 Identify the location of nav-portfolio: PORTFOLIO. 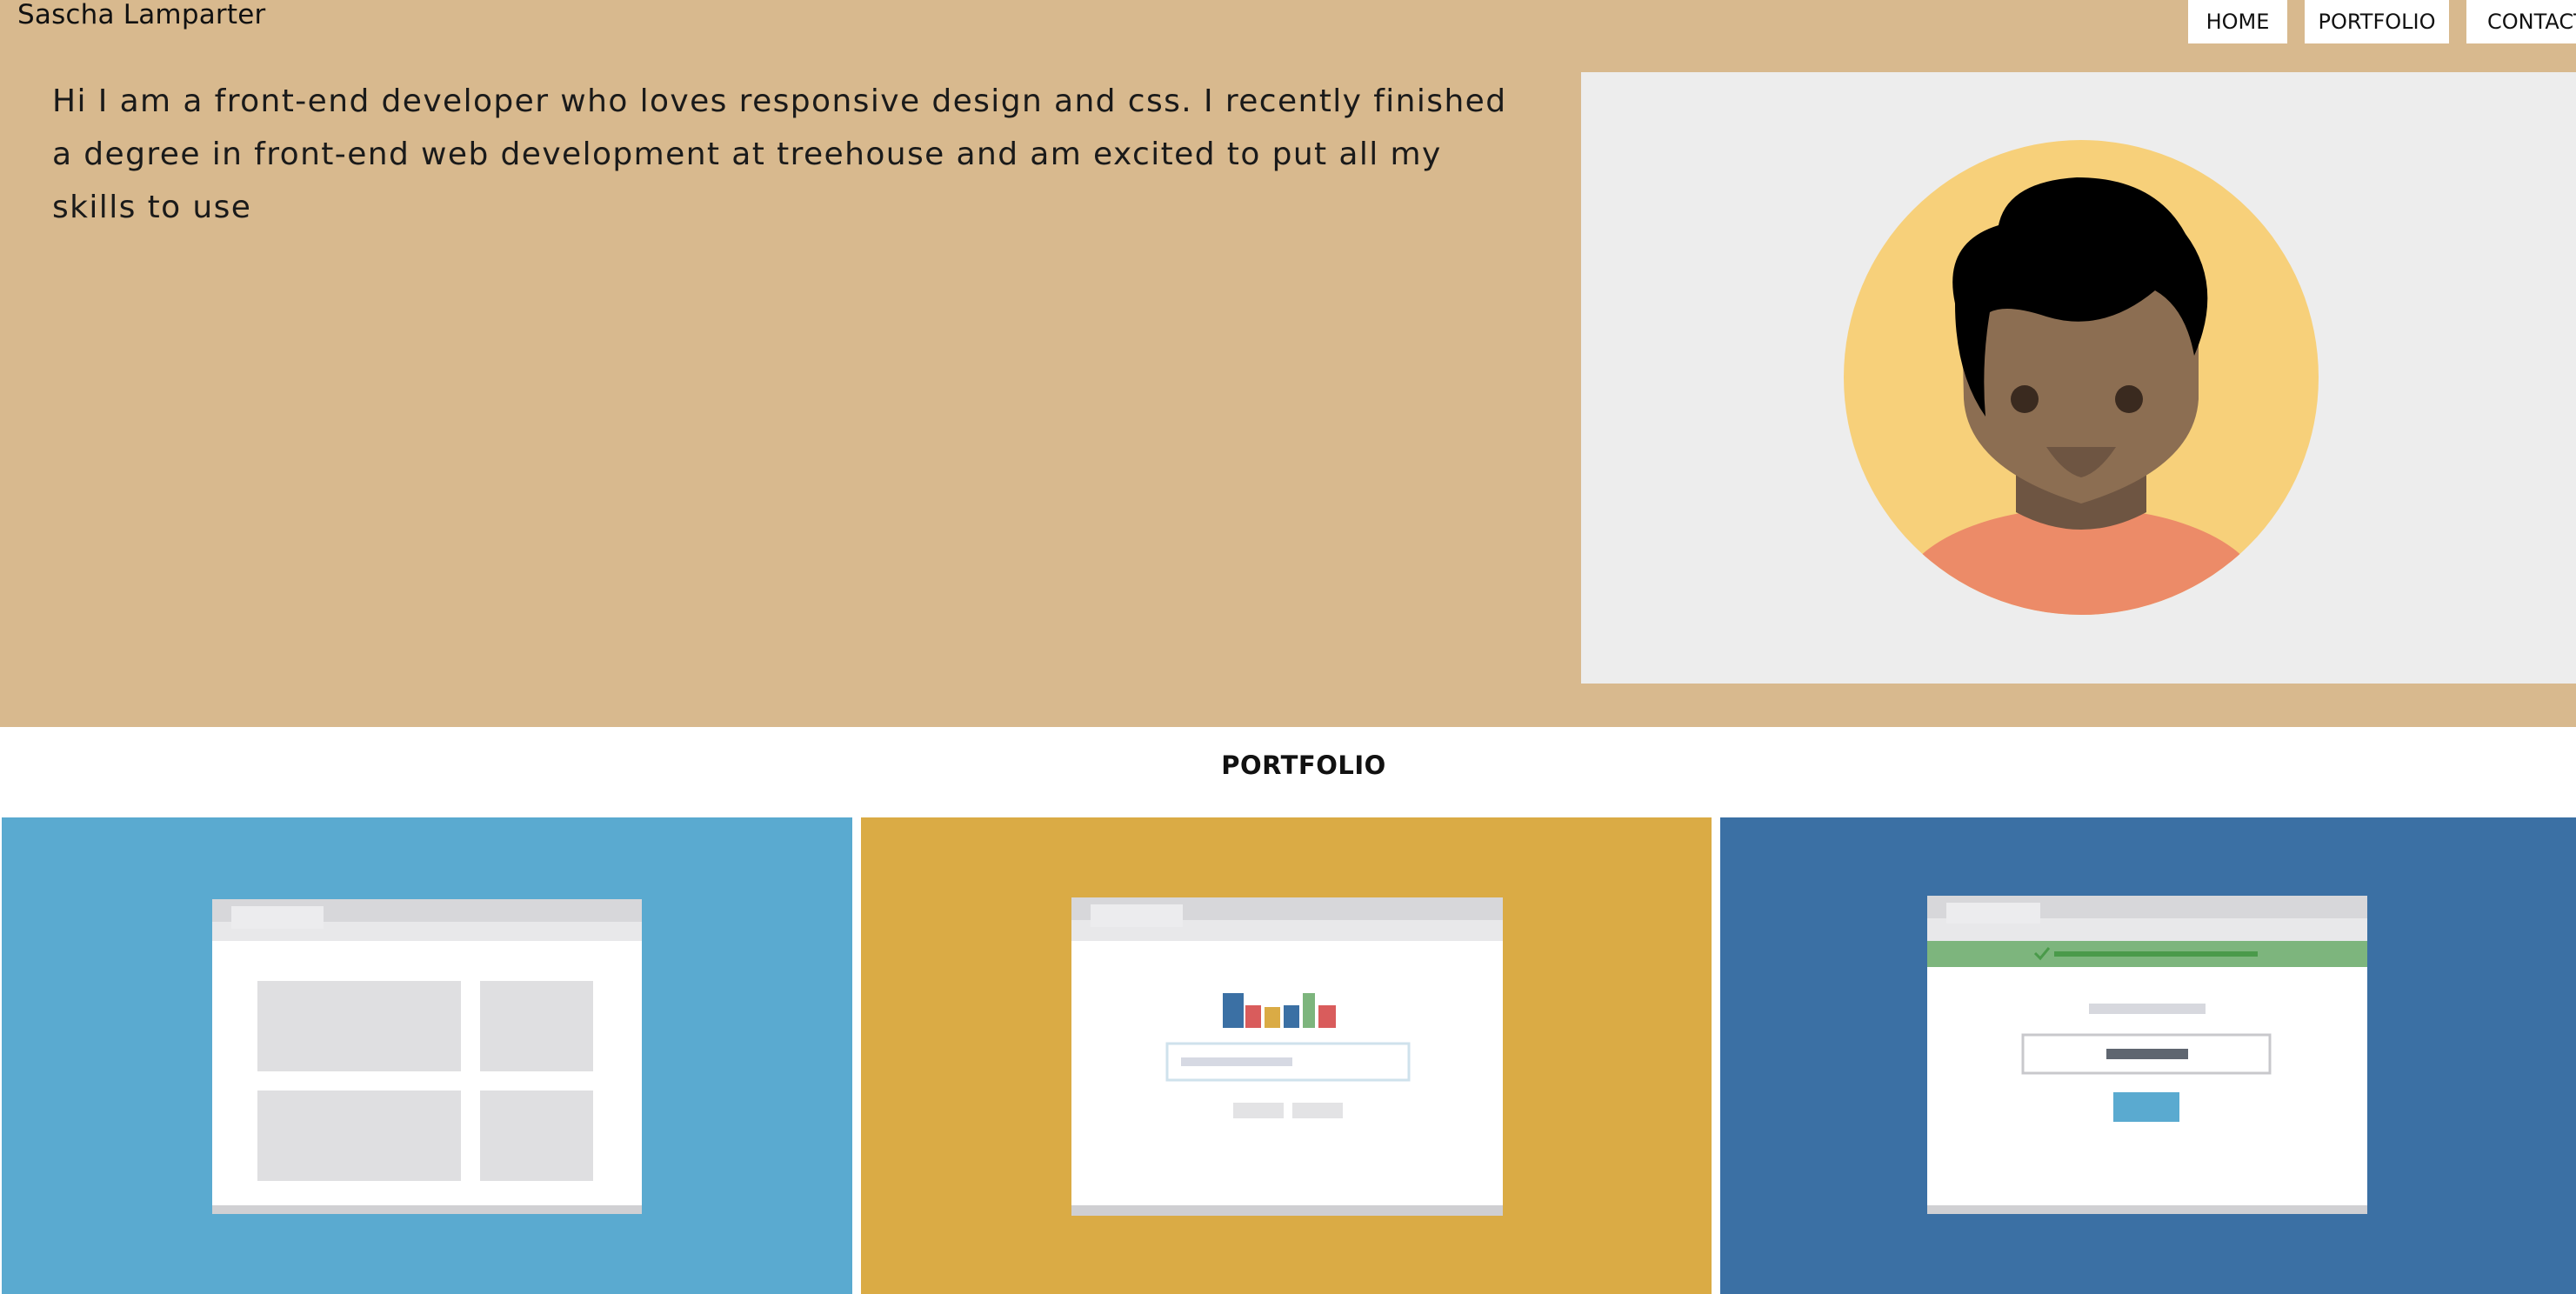
(2377, 21).